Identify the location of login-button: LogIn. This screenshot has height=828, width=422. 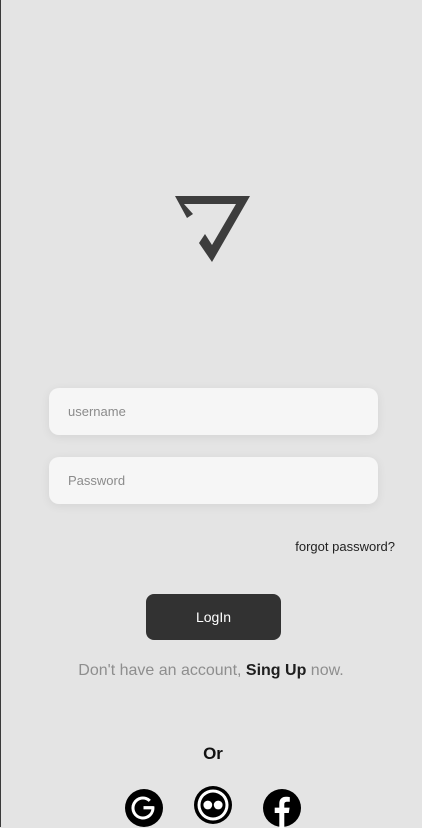
(213, 617).